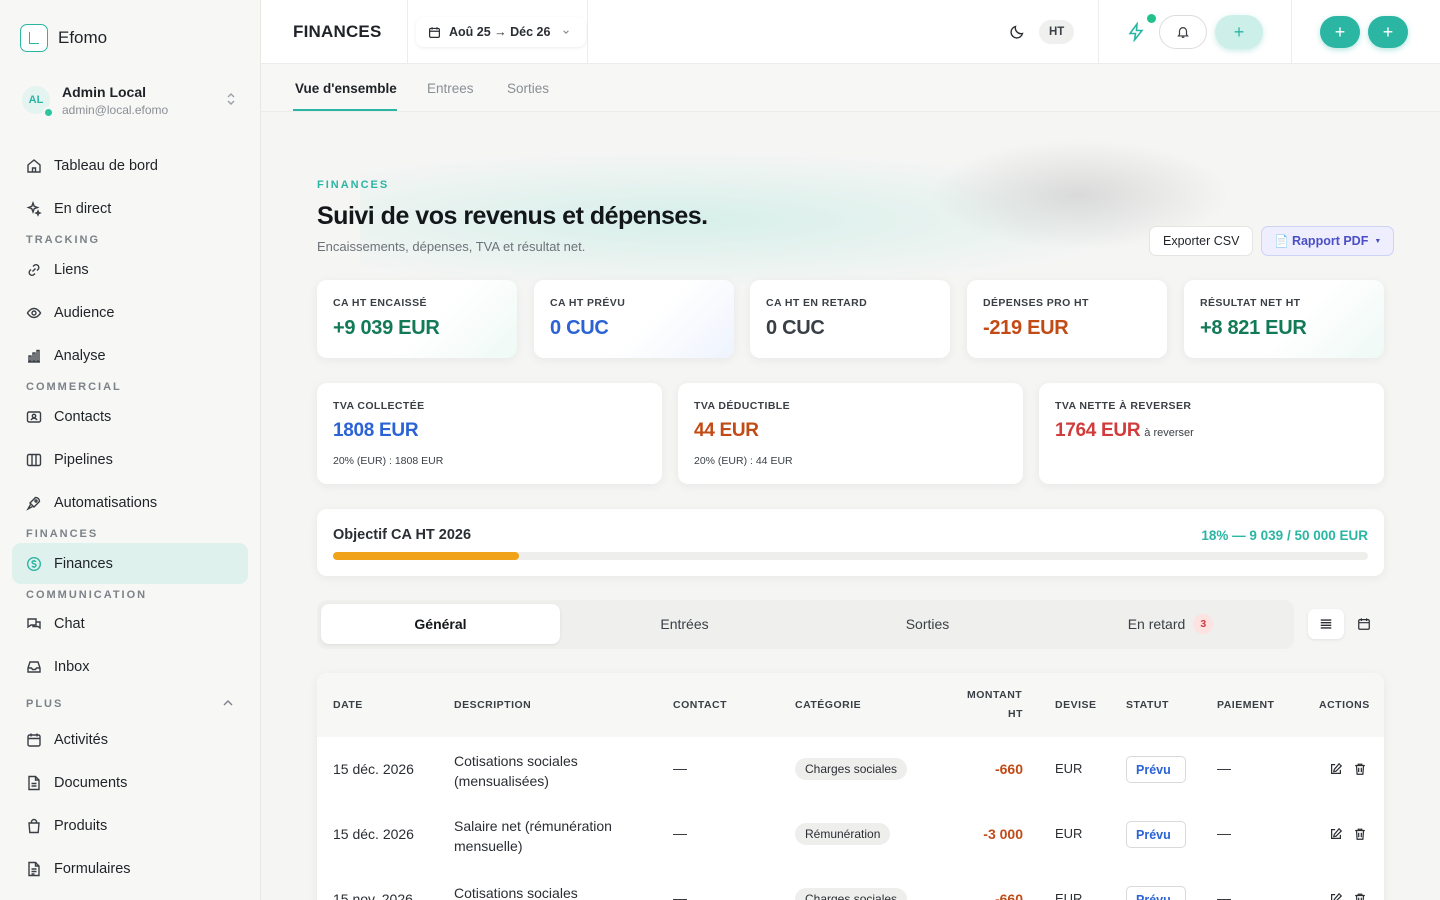 This screenshot has height=900, width=1440. I want to click on tab-entries: Entrees, so click(450, 88).